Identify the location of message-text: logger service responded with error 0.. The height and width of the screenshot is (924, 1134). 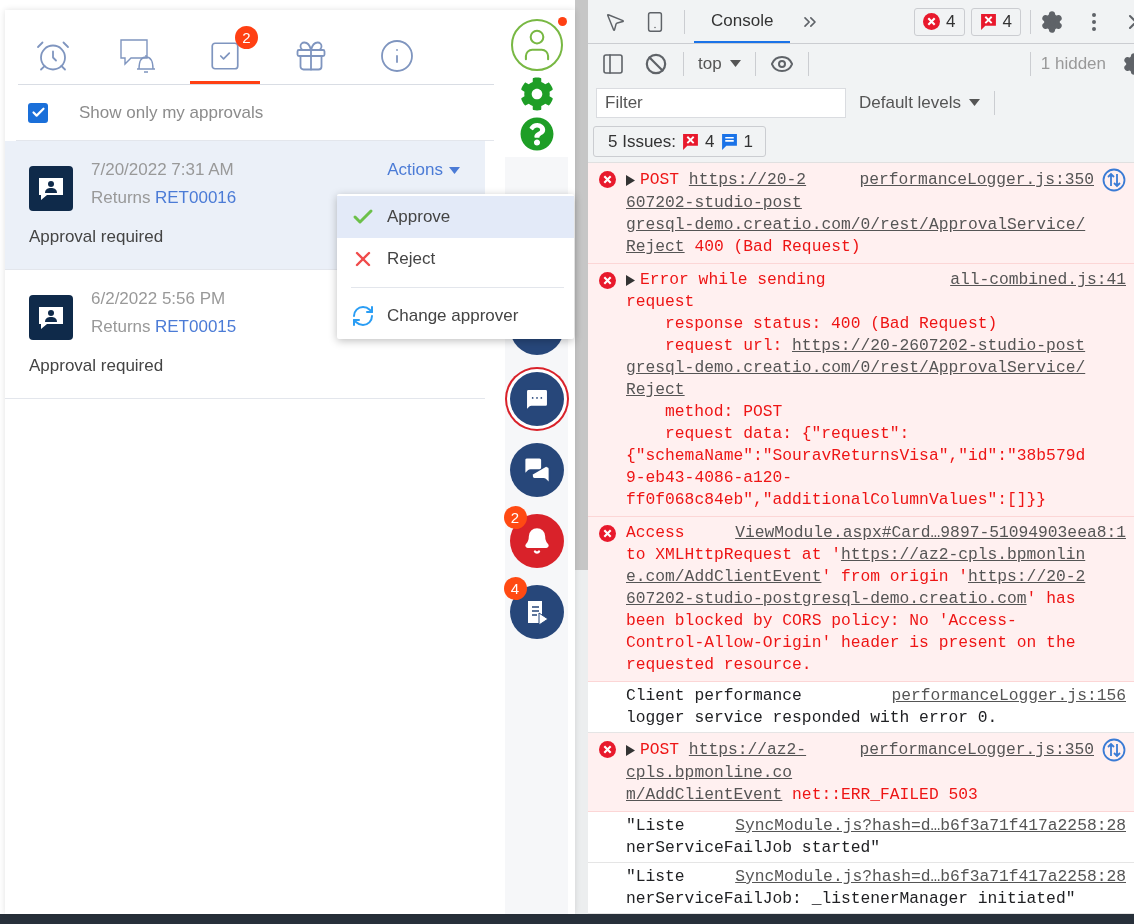
(812, 717).